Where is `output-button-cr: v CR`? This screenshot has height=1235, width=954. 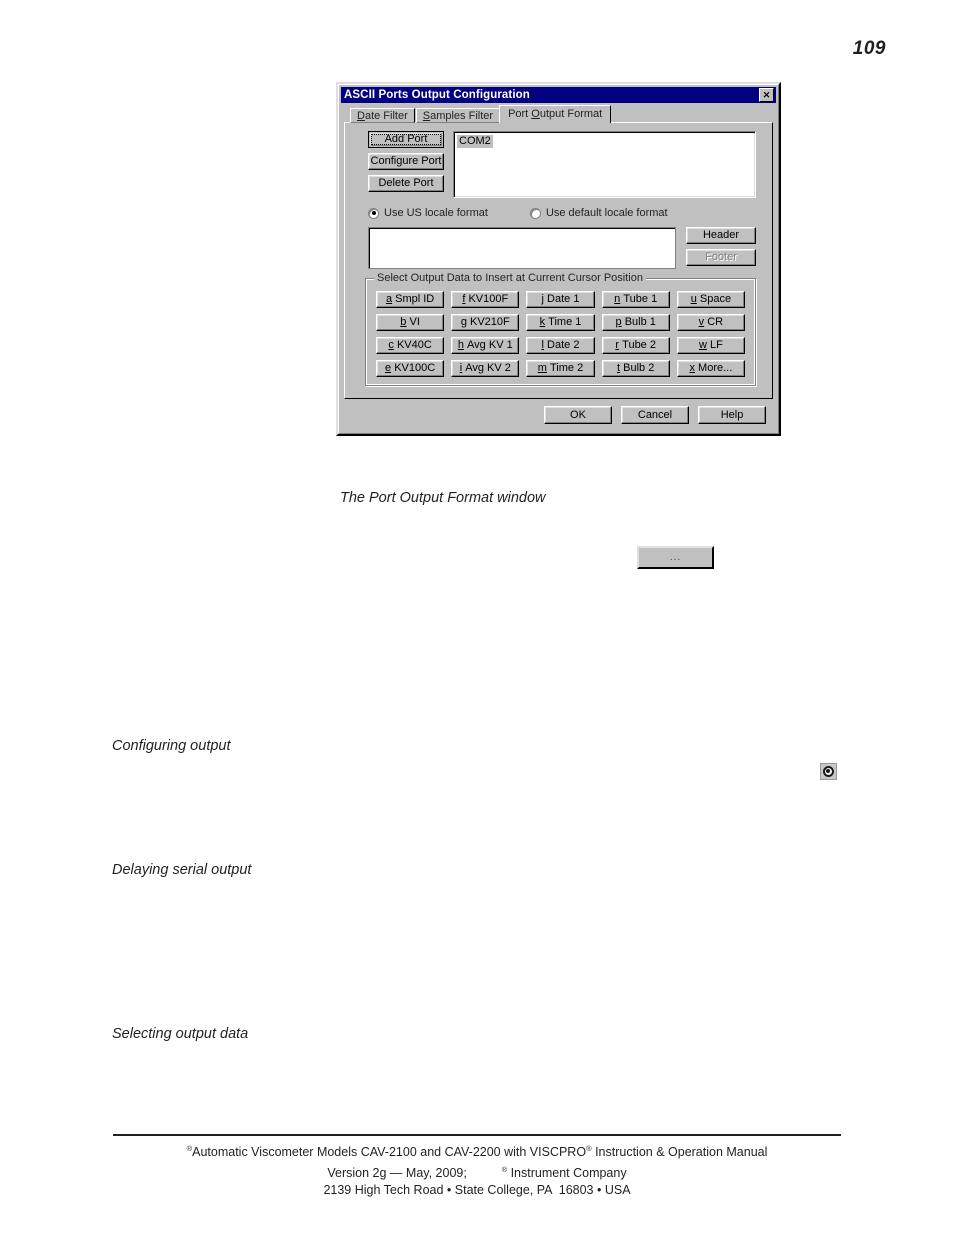
output-button-cr: v CR is located at coordinates (710, 322).